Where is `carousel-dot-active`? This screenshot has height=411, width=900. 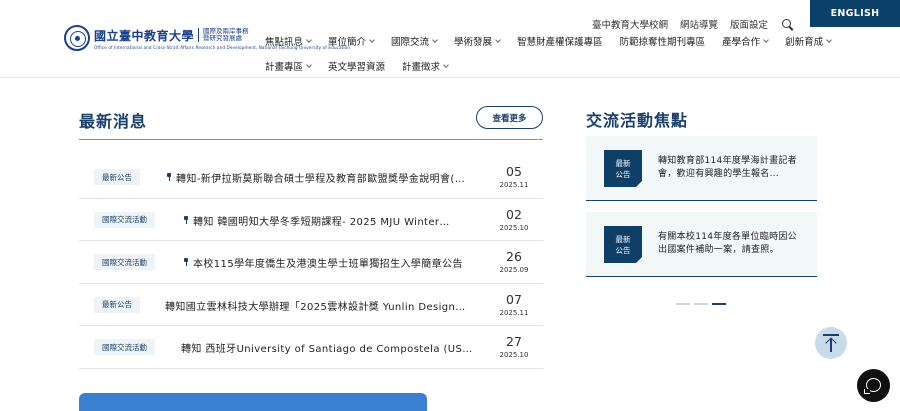 carousel-dot-active is located at coordinates (719, 304).